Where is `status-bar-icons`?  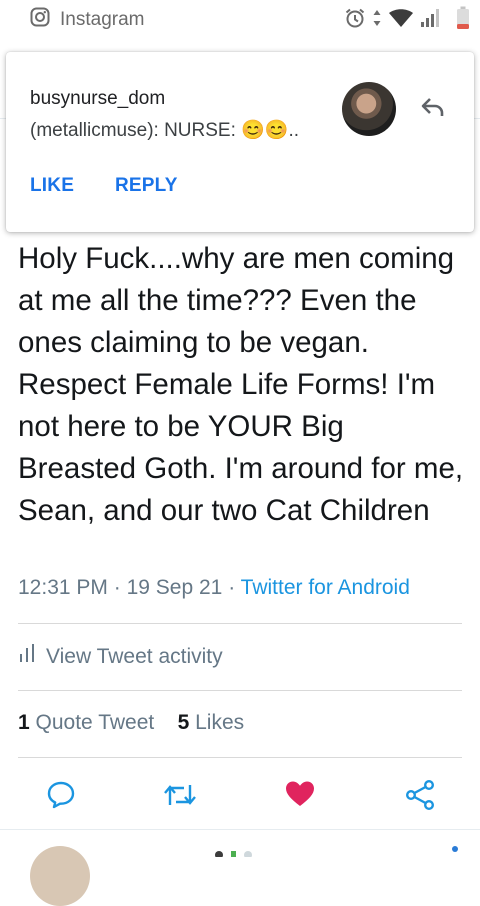
status-bar-icons is located at coordinates (407, 18).